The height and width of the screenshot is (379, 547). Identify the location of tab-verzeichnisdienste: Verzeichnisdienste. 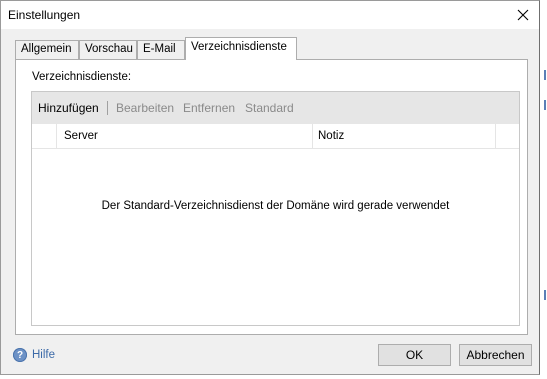
(241, 48).